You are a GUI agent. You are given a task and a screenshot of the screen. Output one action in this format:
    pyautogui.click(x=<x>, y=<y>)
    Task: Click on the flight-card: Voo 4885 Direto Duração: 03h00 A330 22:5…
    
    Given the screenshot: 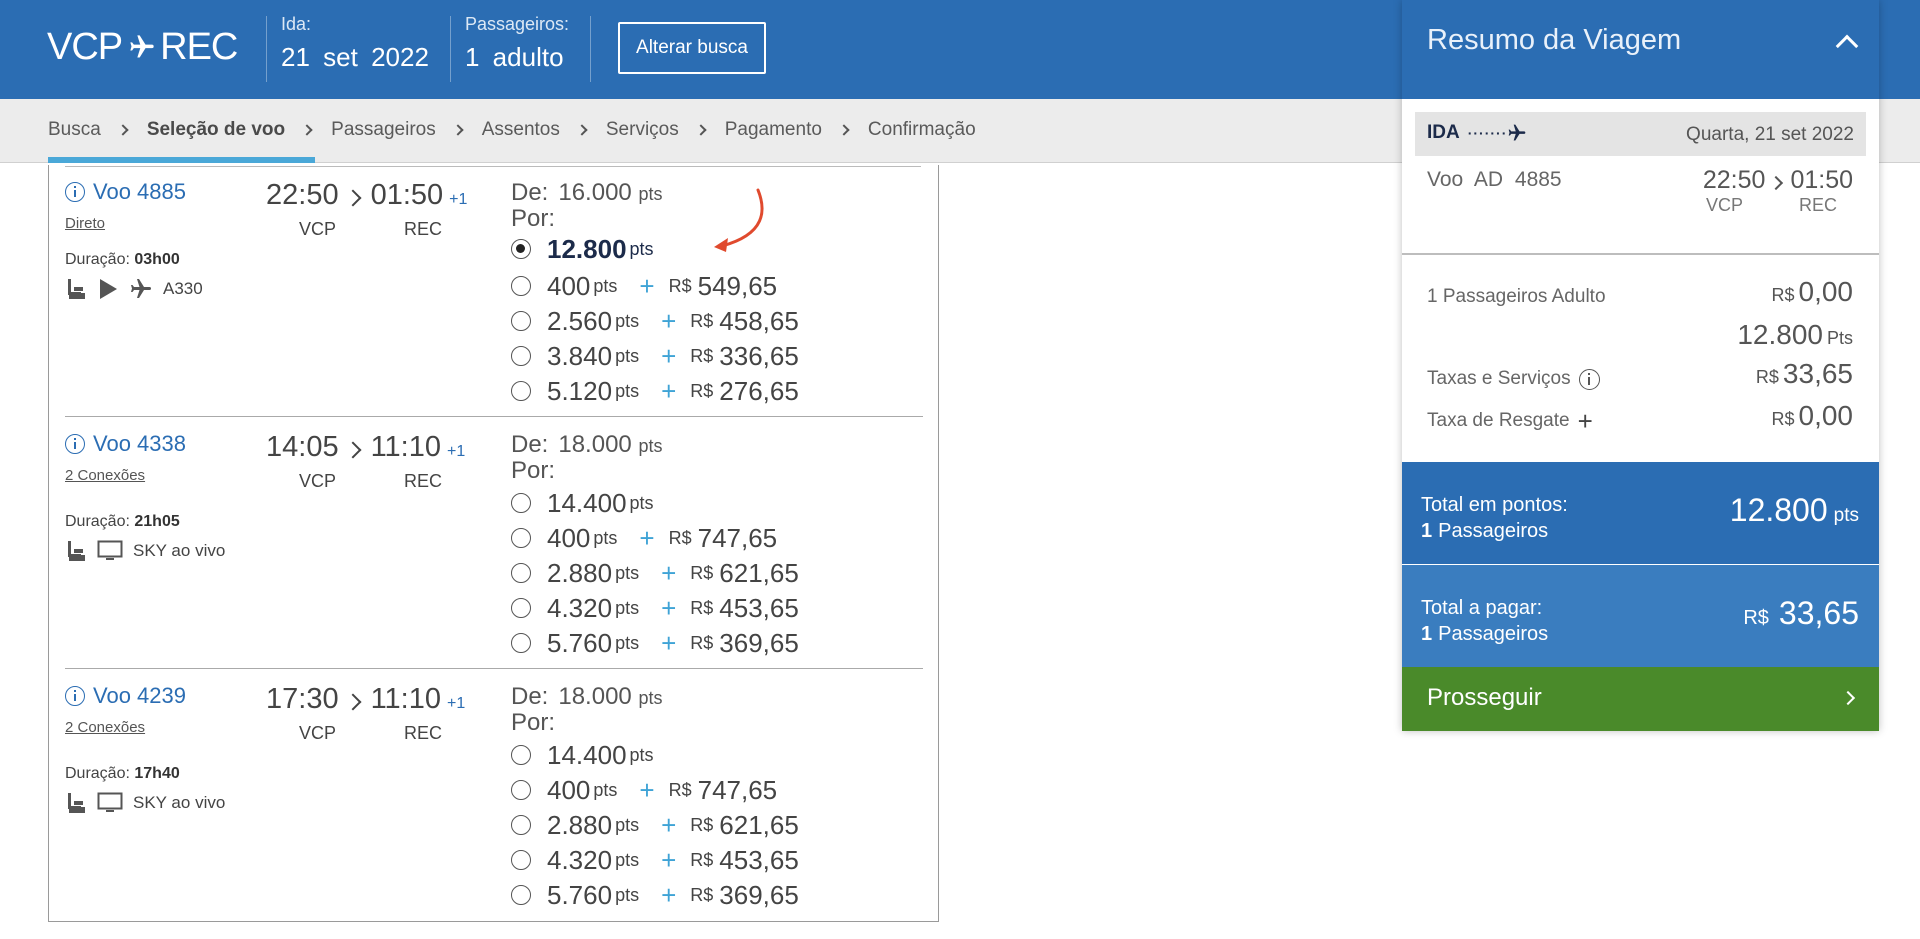 What is the action you would take?
    pyautogui.click(x=494, y=291)
    